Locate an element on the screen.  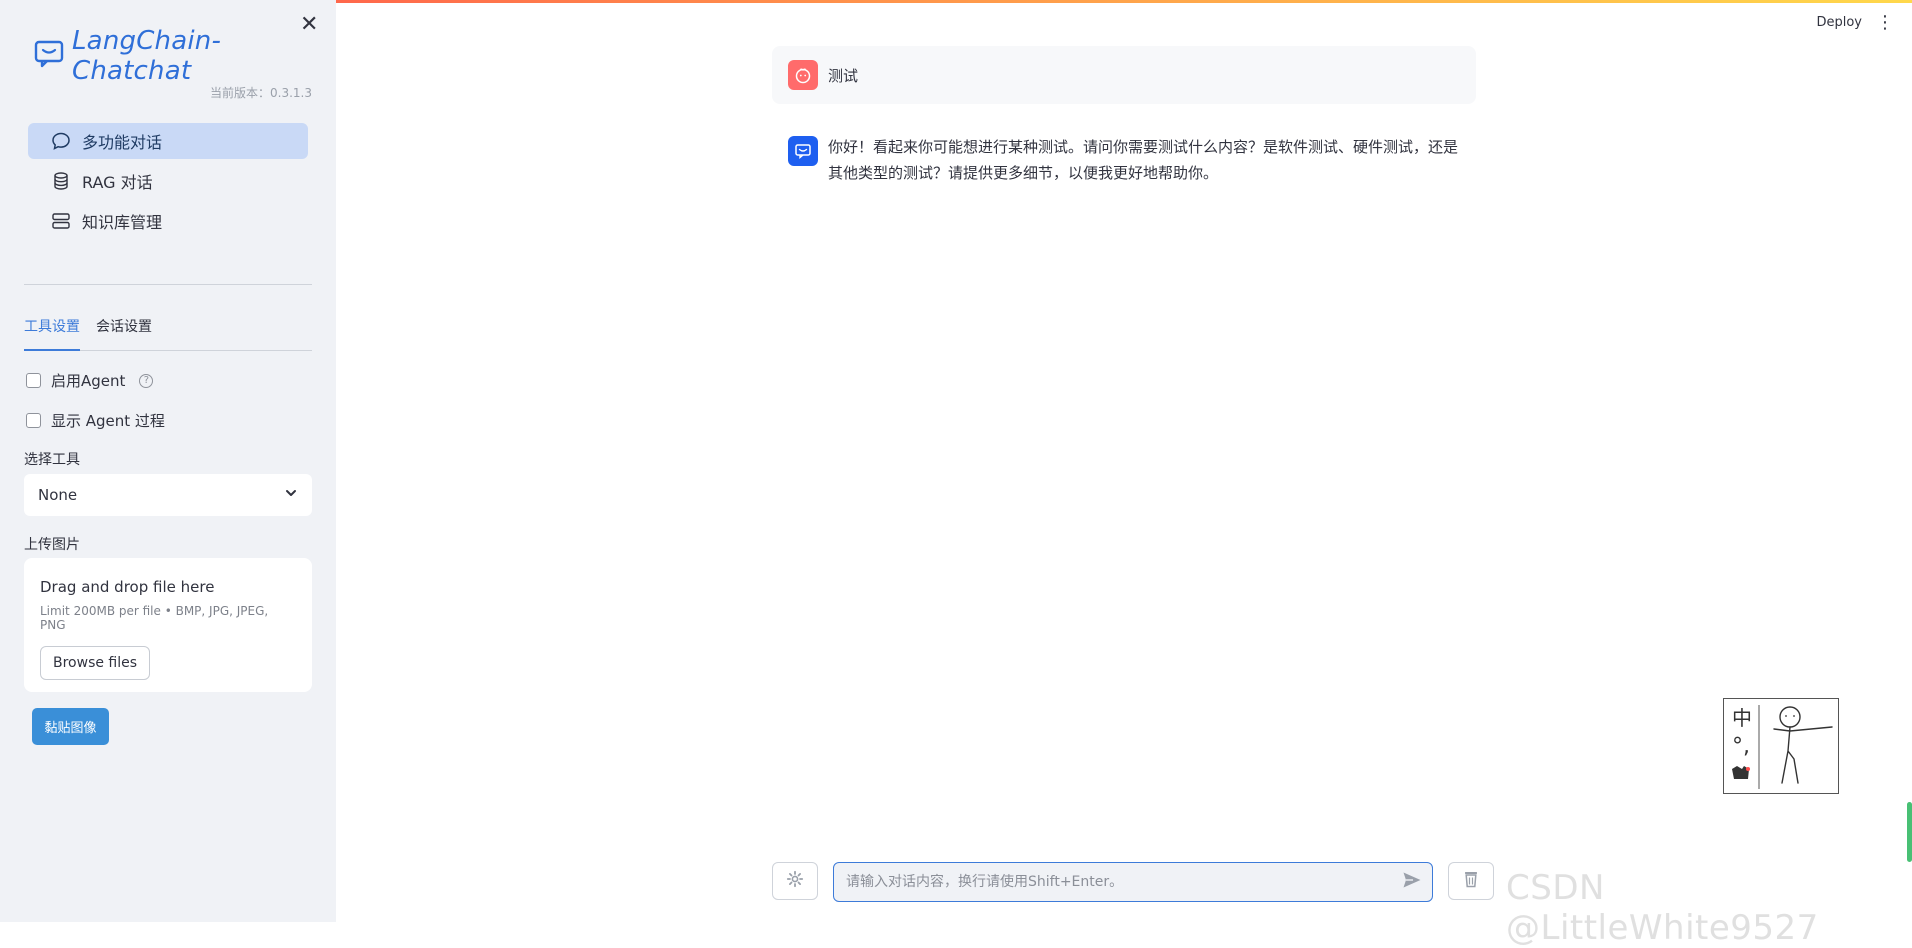
gear-icon is located at coordinates (795, 881).